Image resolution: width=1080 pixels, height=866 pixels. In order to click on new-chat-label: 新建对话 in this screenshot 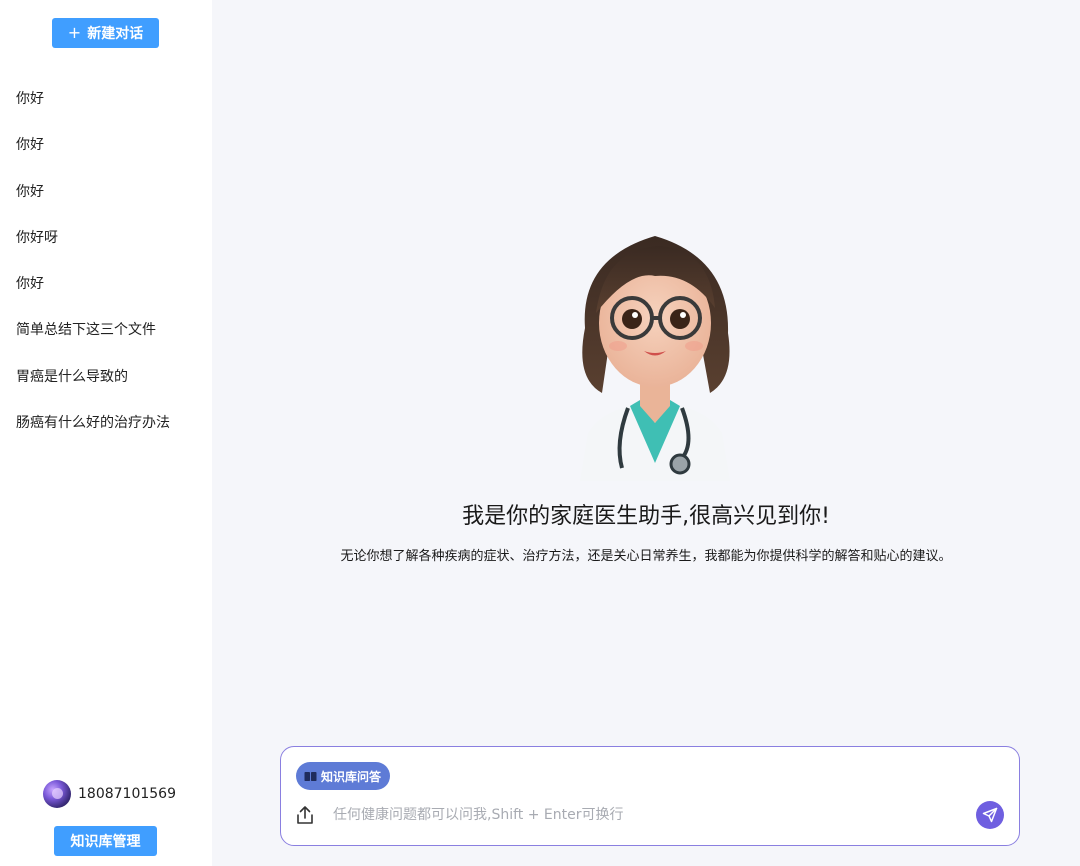, I will do `click(115, 34)`.